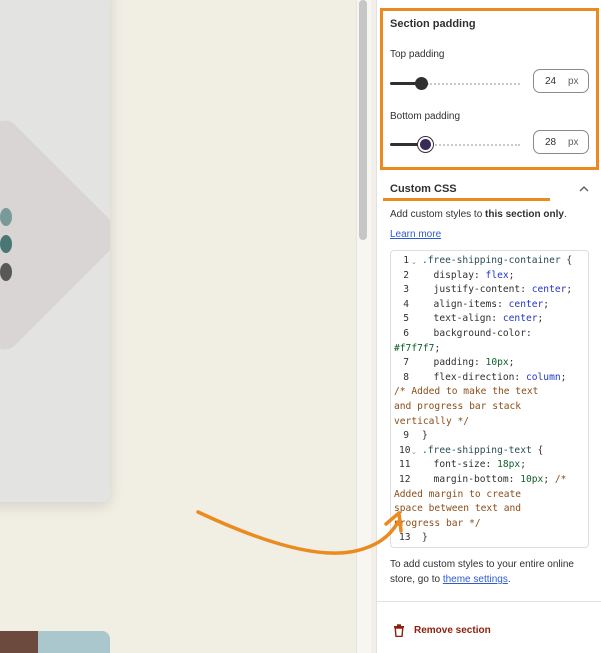 The width and height of the screenshot is (601, 653). I want to click on code-line: #f7f7f7;, so click(417, 348).